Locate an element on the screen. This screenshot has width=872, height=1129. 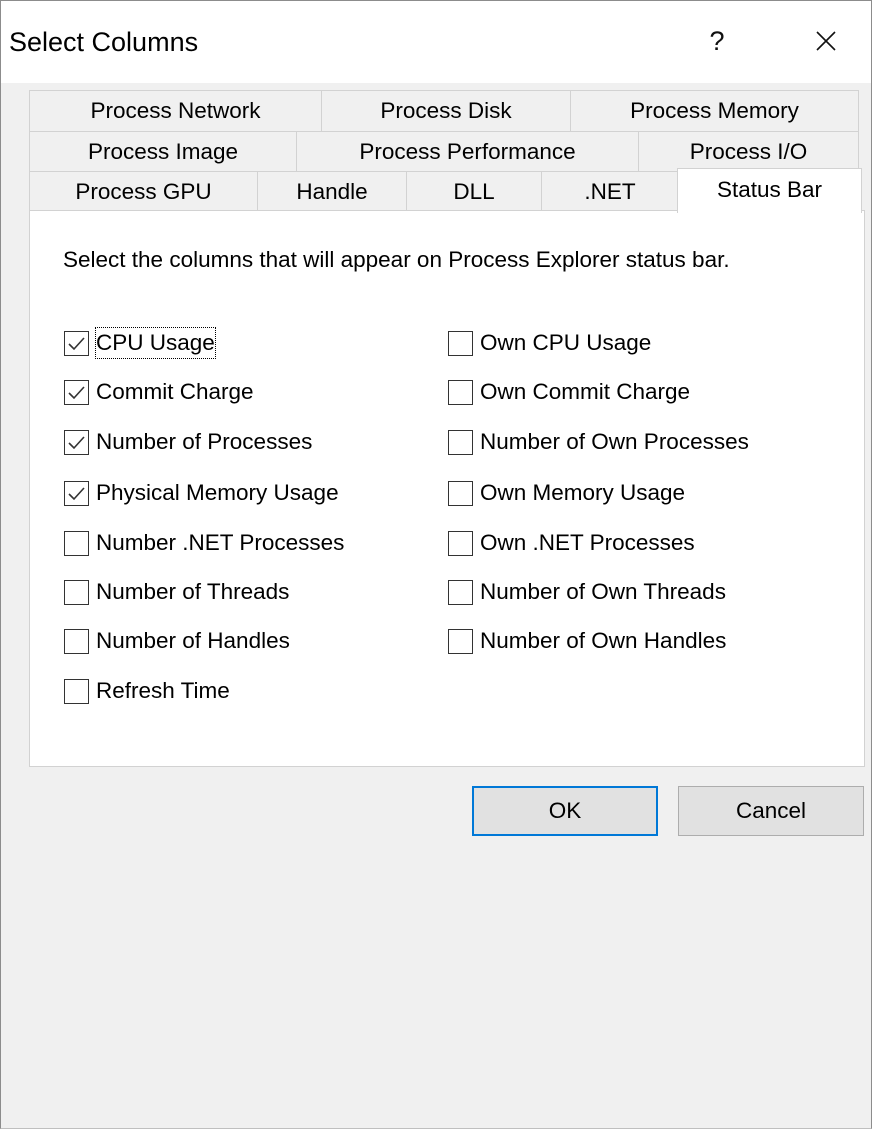
cancel-button: Cancel is located at coordinates (771, 811).